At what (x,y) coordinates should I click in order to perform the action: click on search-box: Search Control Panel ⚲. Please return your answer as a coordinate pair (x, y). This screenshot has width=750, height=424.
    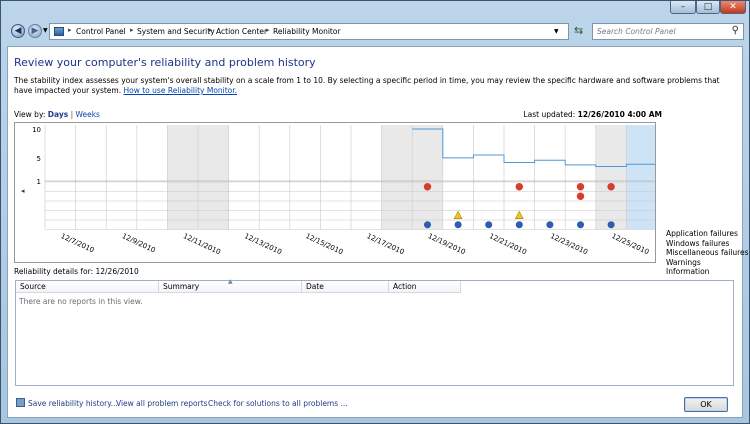
    Looking at the image, I should click on (668, 31).